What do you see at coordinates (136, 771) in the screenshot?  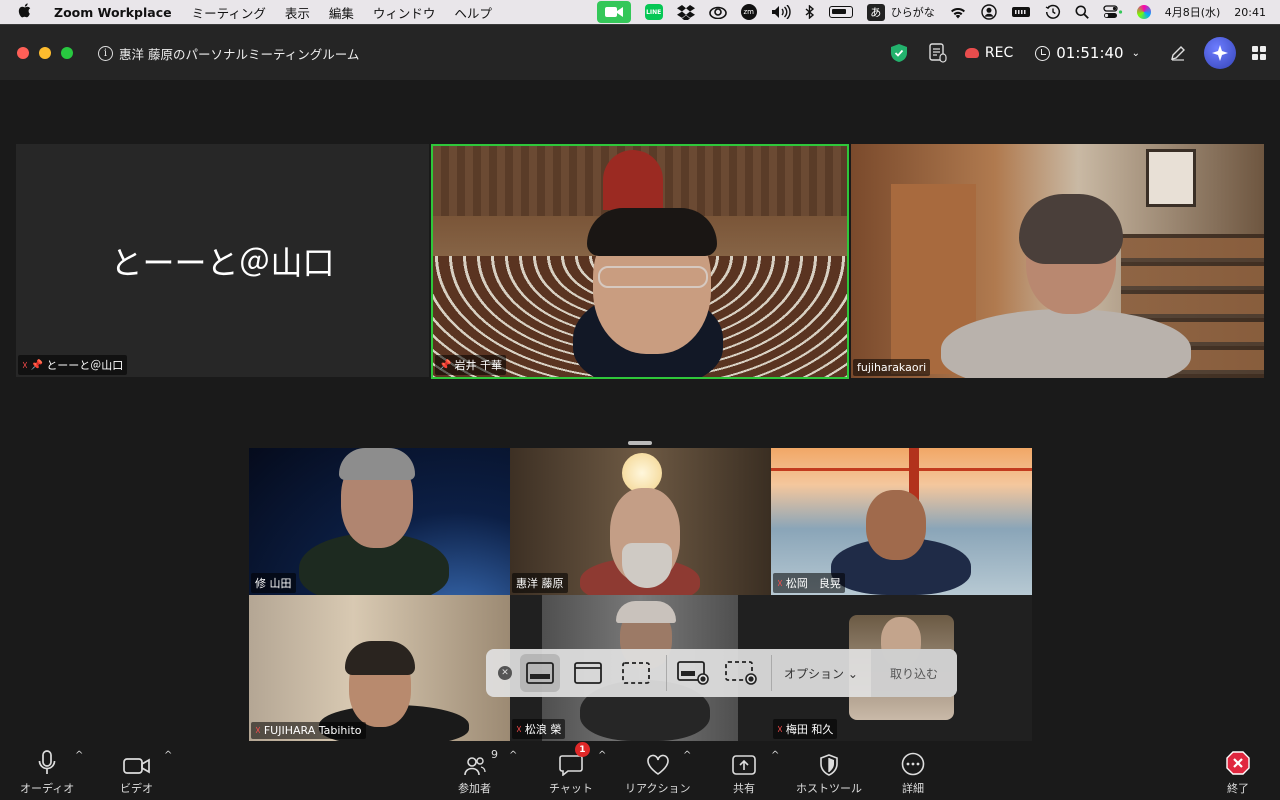 I see `video-button: ビデオ` at bounding box center [136, 771].